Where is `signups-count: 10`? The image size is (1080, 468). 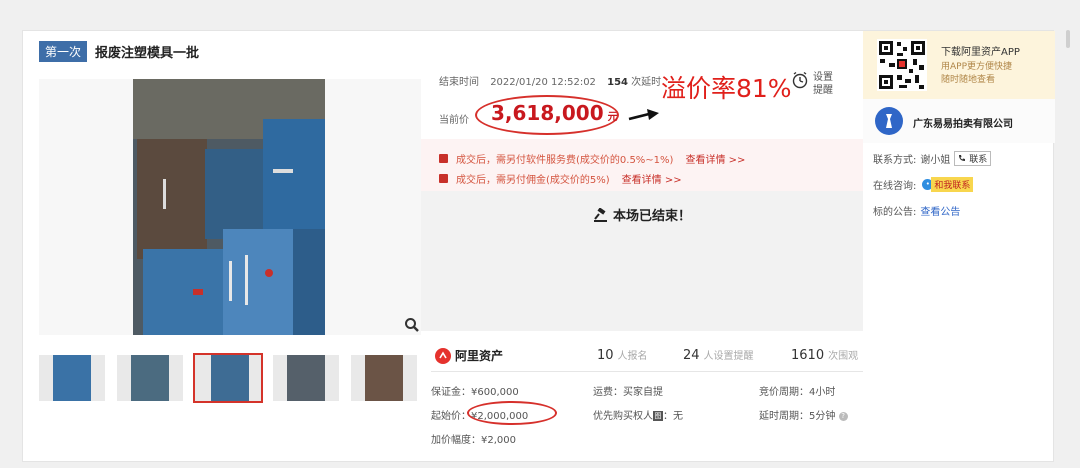
signups-count: 10 is located at coordinates (605, 355).